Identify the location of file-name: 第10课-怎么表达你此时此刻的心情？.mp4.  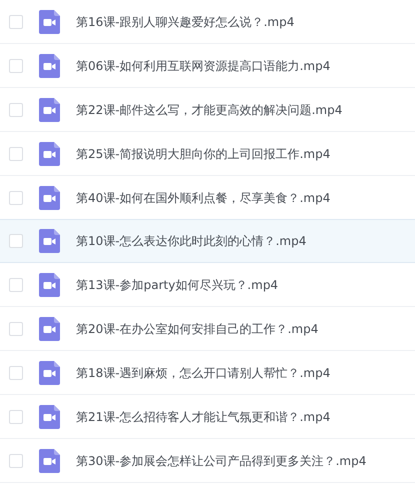
(191, 241).